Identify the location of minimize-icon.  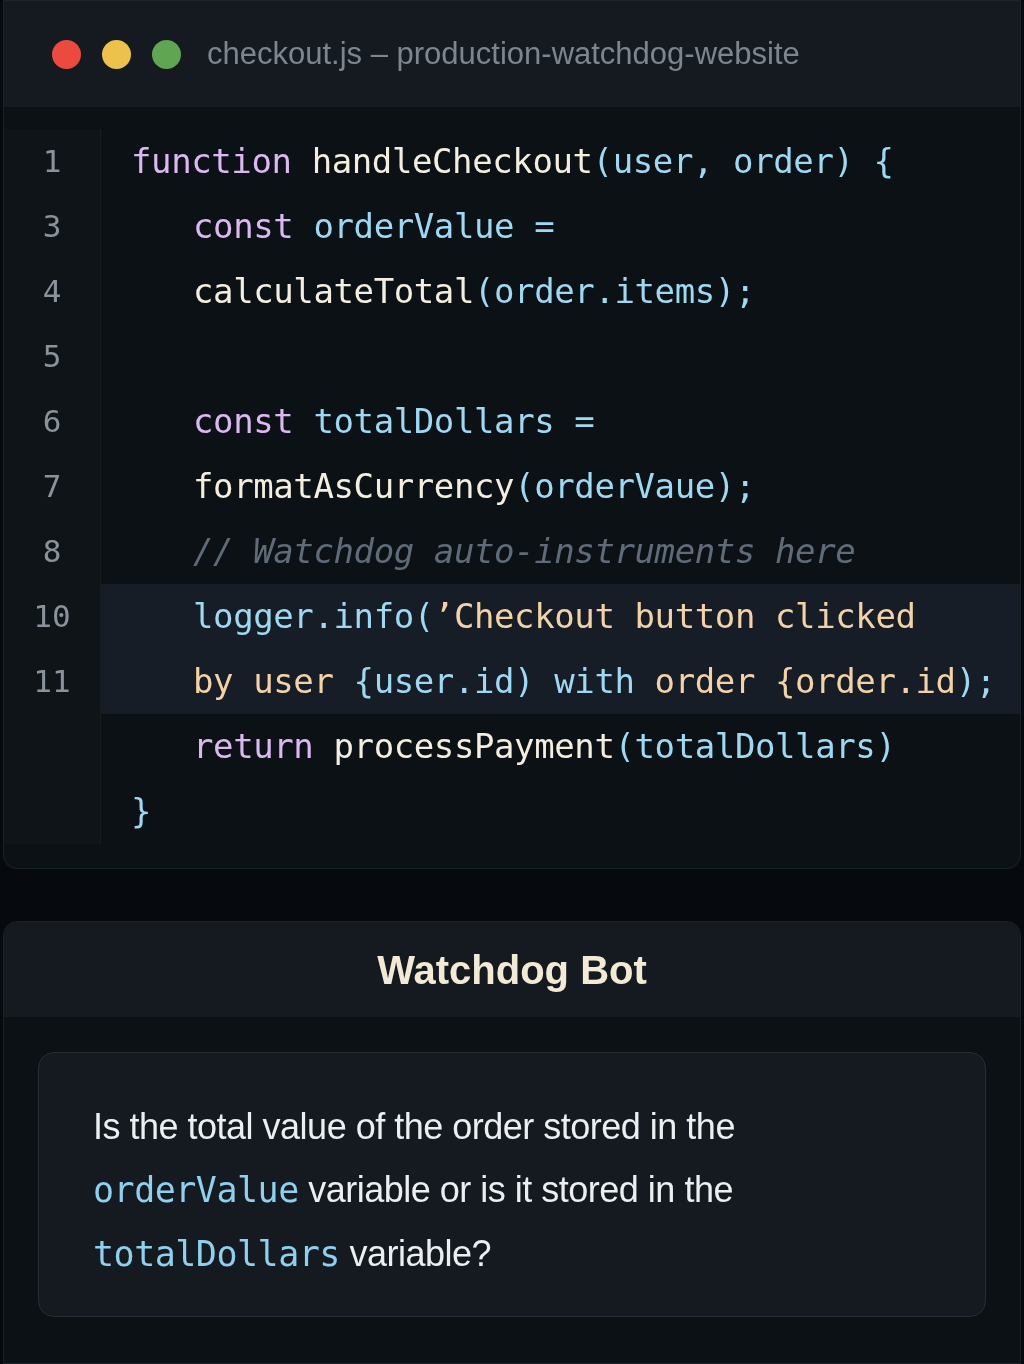
(116, 54).